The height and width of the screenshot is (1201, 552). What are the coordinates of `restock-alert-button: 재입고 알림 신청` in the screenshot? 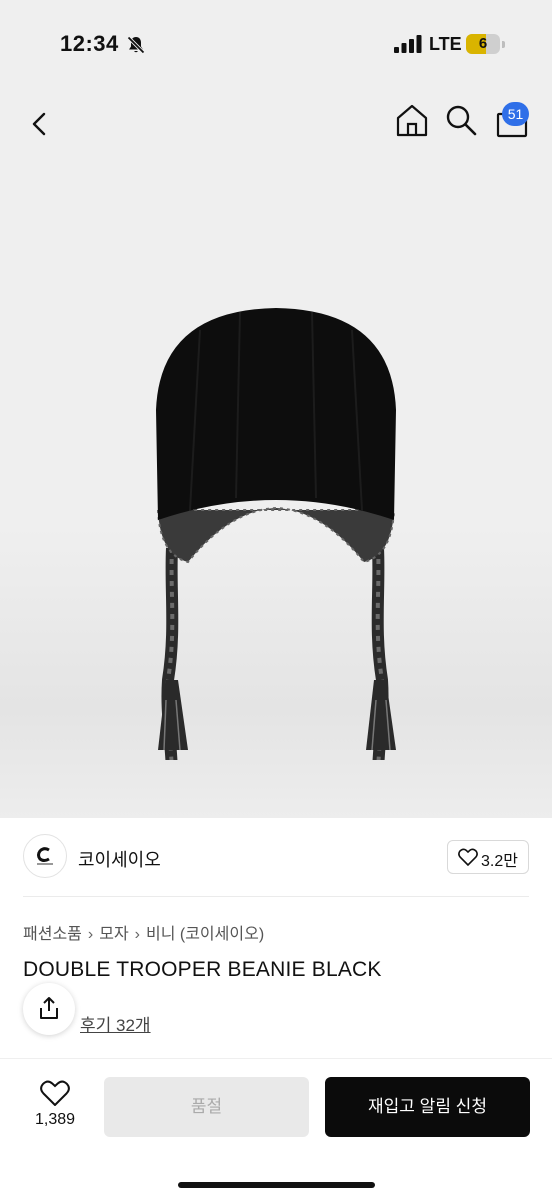 It's located at (427, 1107).